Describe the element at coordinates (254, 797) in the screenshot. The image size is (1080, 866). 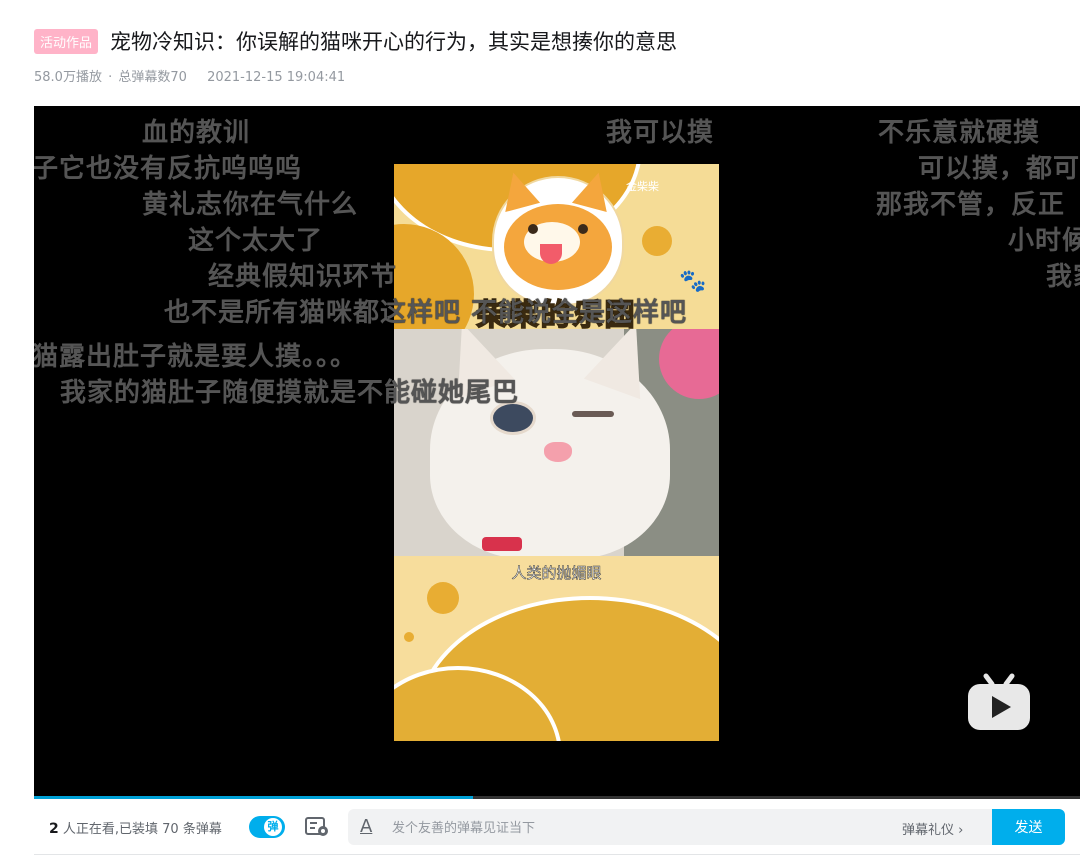
I see `progress-fill` at that location.